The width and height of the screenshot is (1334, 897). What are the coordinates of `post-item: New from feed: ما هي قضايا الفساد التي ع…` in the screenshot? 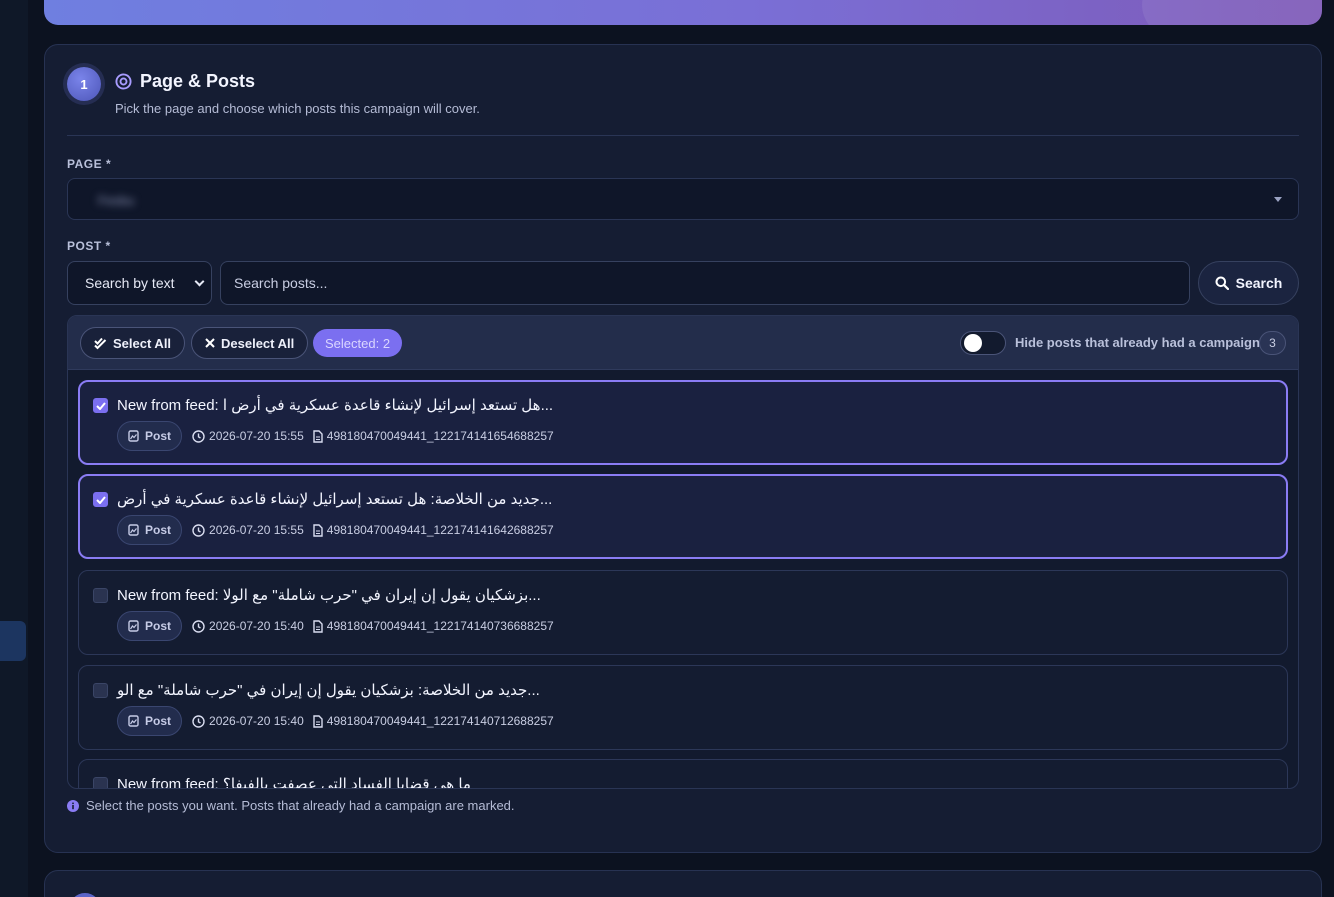 It's located at (683, 774).